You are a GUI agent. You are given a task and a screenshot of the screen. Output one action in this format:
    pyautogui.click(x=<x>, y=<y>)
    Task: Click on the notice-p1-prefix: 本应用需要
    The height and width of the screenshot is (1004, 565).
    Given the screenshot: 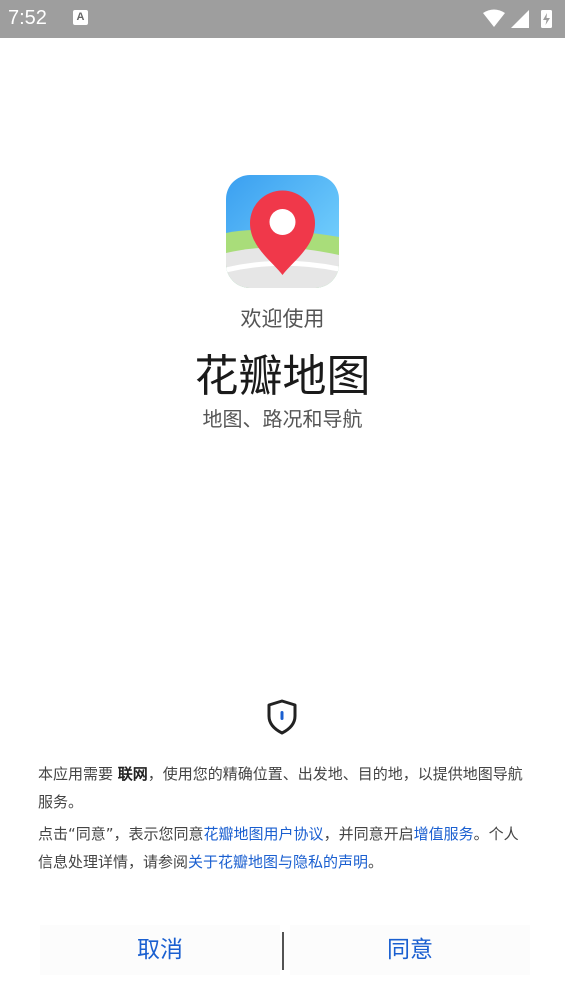 What is the action you would take?
    pyautogui.click(x=78, y=774)
    